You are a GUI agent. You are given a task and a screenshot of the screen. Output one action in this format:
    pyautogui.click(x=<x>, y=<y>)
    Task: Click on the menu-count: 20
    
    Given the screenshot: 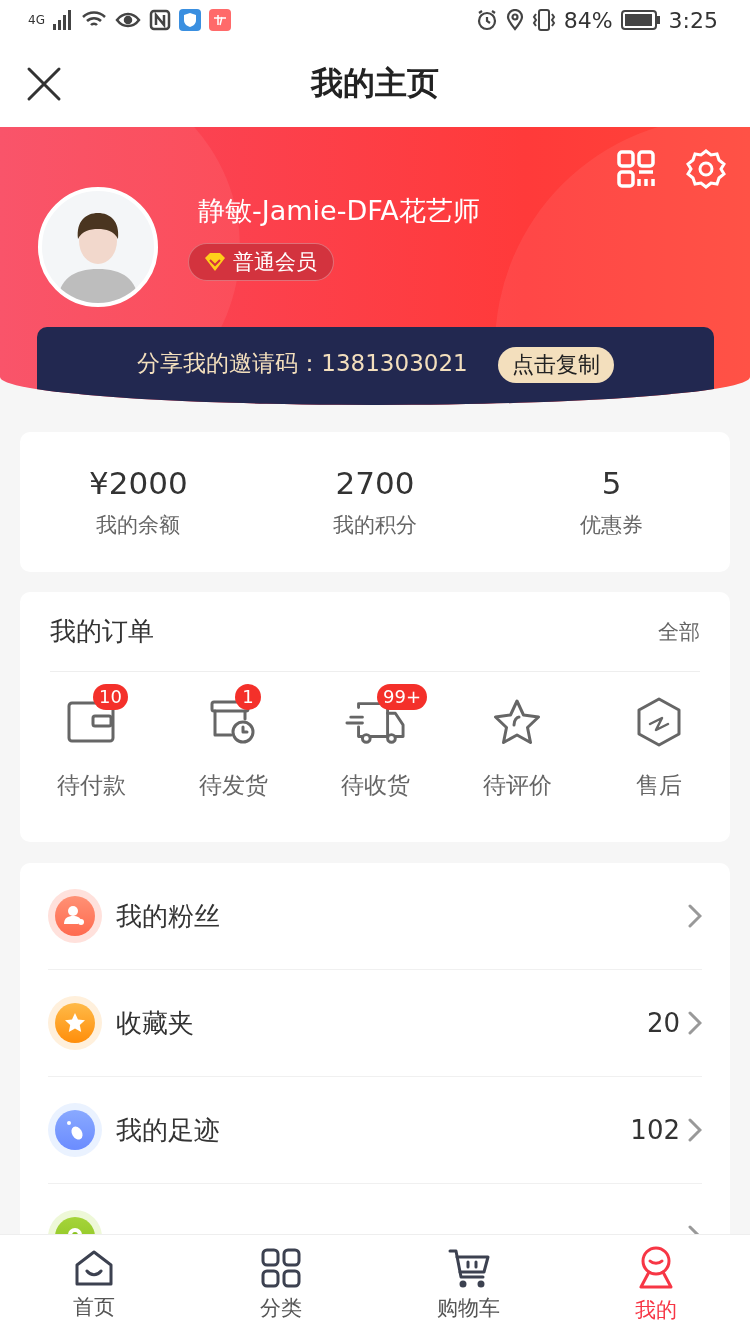 What is the action you would take?
    pyautogui.click(x=663, y=1023)
    